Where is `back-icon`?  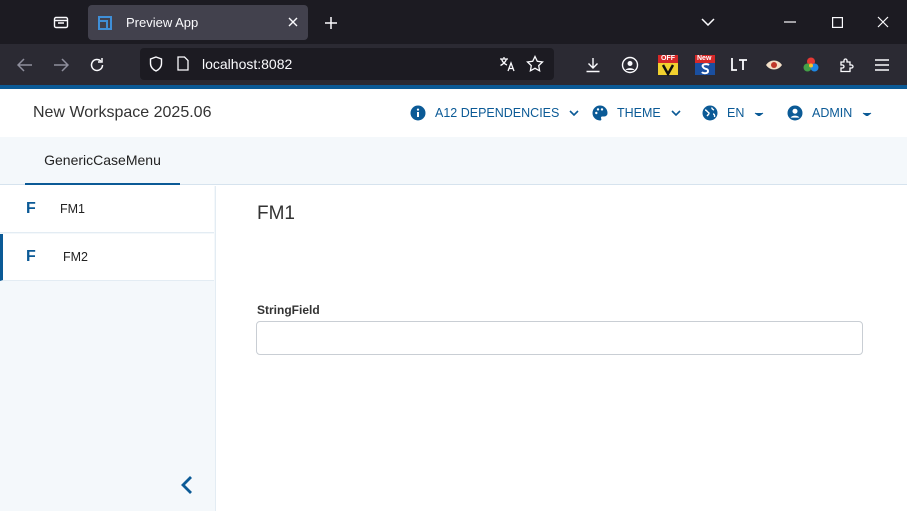 back-icon is located at coordinates (25, 65).